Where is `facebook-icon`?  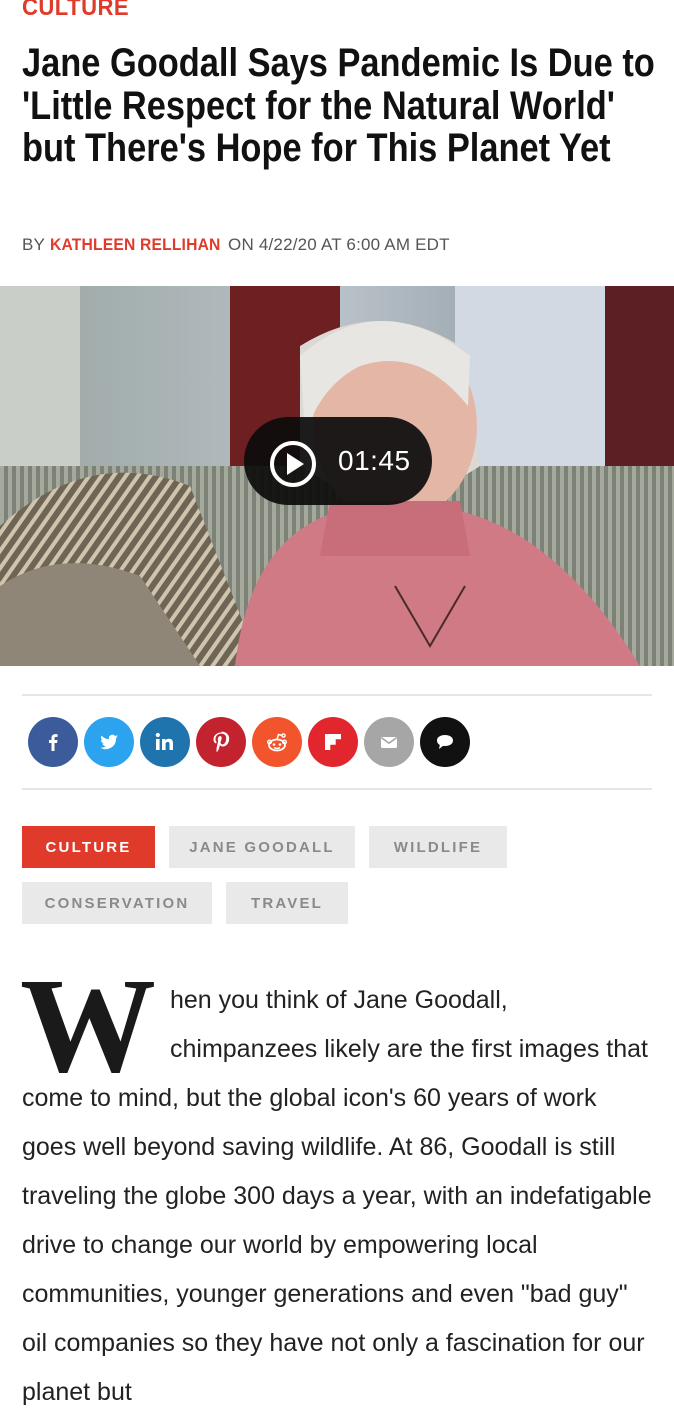
facebook-icon is located at coordinates (53, 742).